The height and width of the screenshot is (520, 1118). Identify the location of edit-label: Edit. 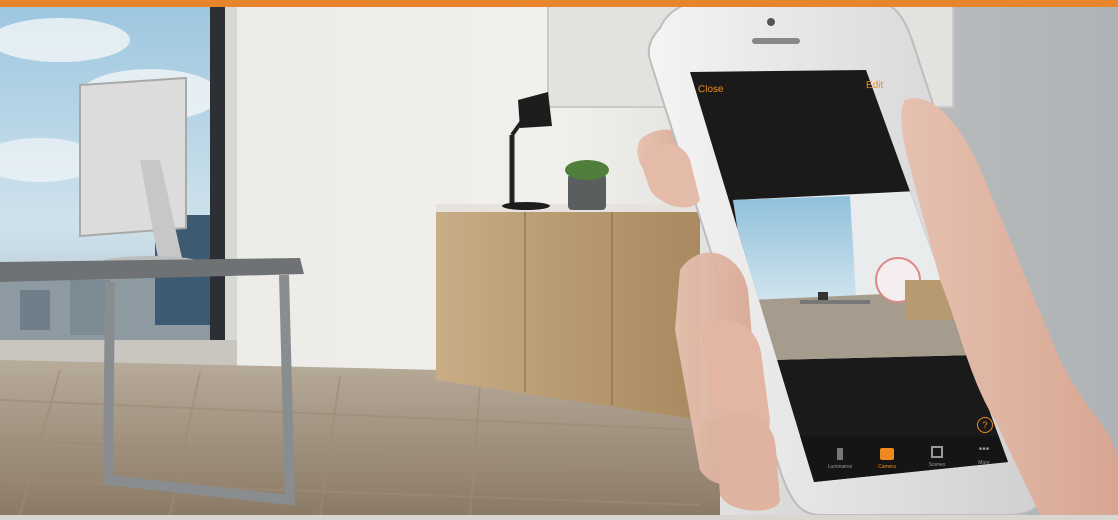
(874, 85).